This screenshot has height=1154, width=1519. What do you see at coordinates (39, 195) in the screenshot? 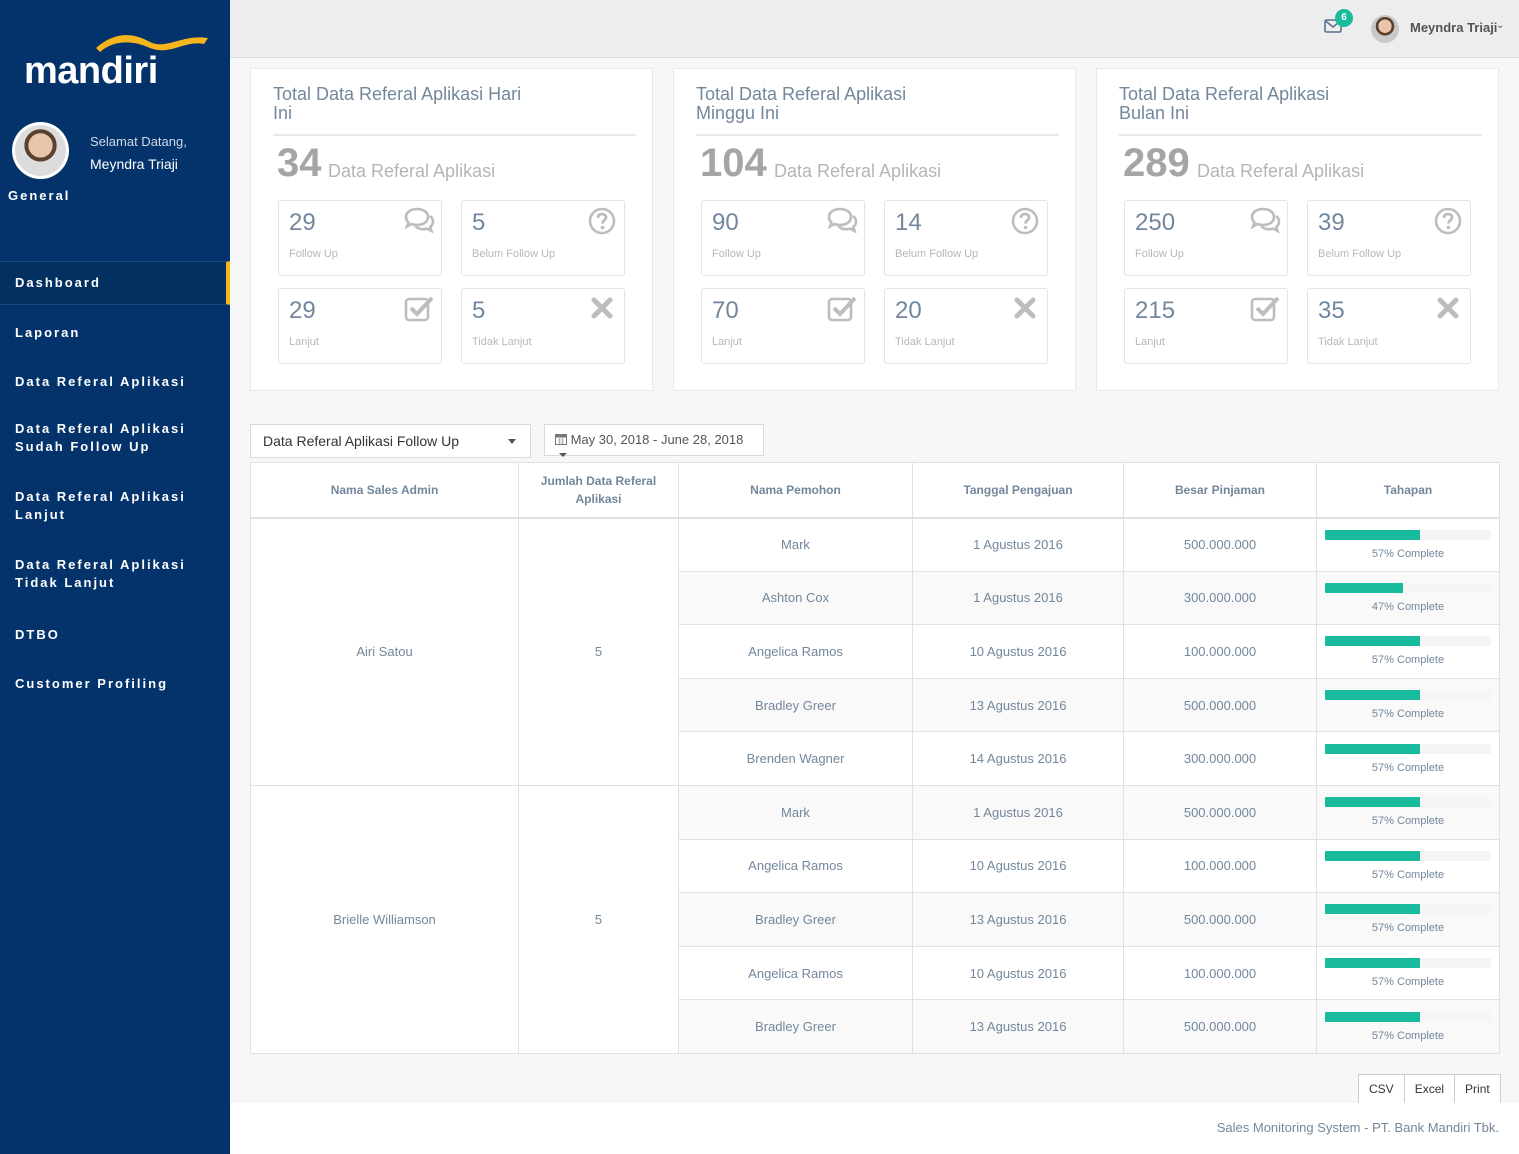
I see `menu-section-title: General` at bounding box center [39, 195].